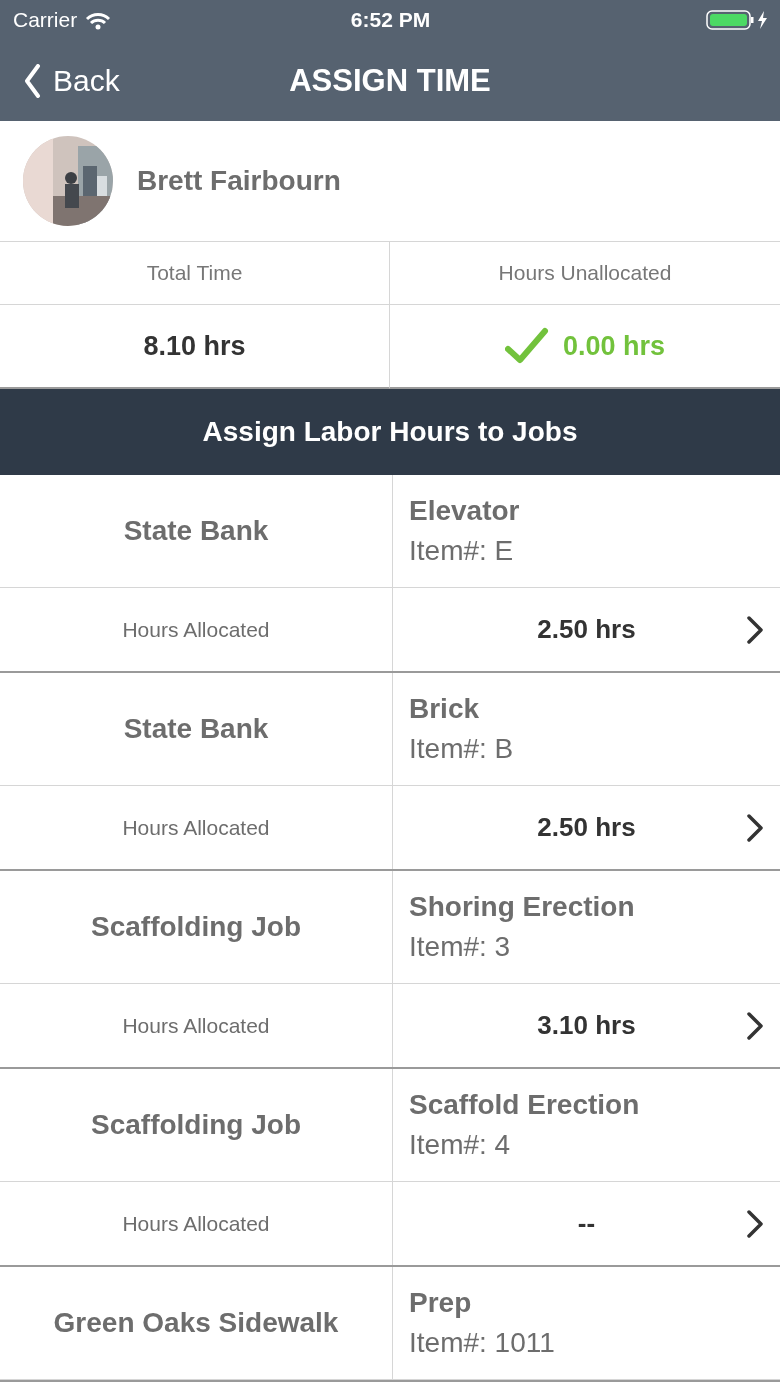 The height and width of the screenshot is (1387, 780). What do you see at coordinates (460, 947) in the screenshot?
I see `item-number: Item#: 3` at bounding box center [460, 947].